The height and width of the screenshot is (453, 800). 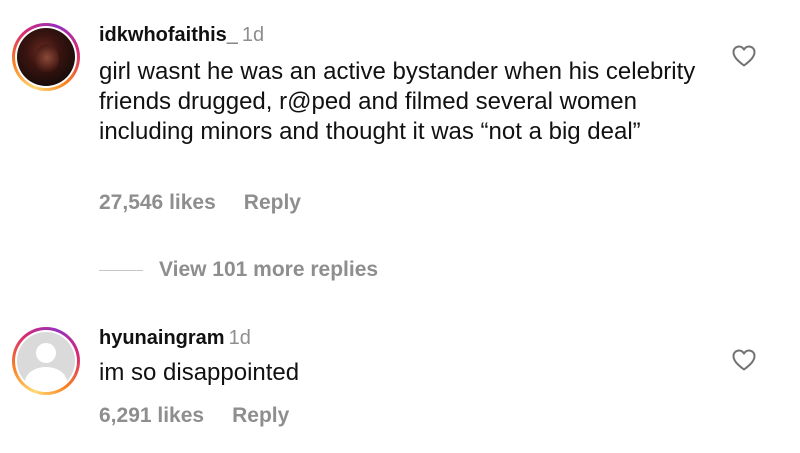 I want to click on comment-header: idkwhofaithis_ 1d, so click(x=181, y=35).